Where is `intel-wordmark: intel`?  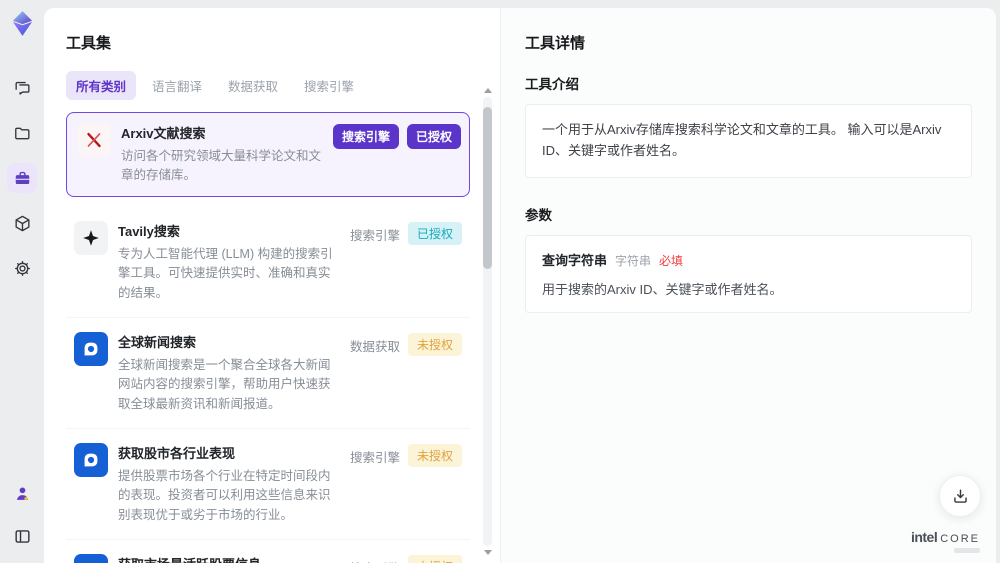 intel-wordmark: intel is located at coordinates (924, 537).